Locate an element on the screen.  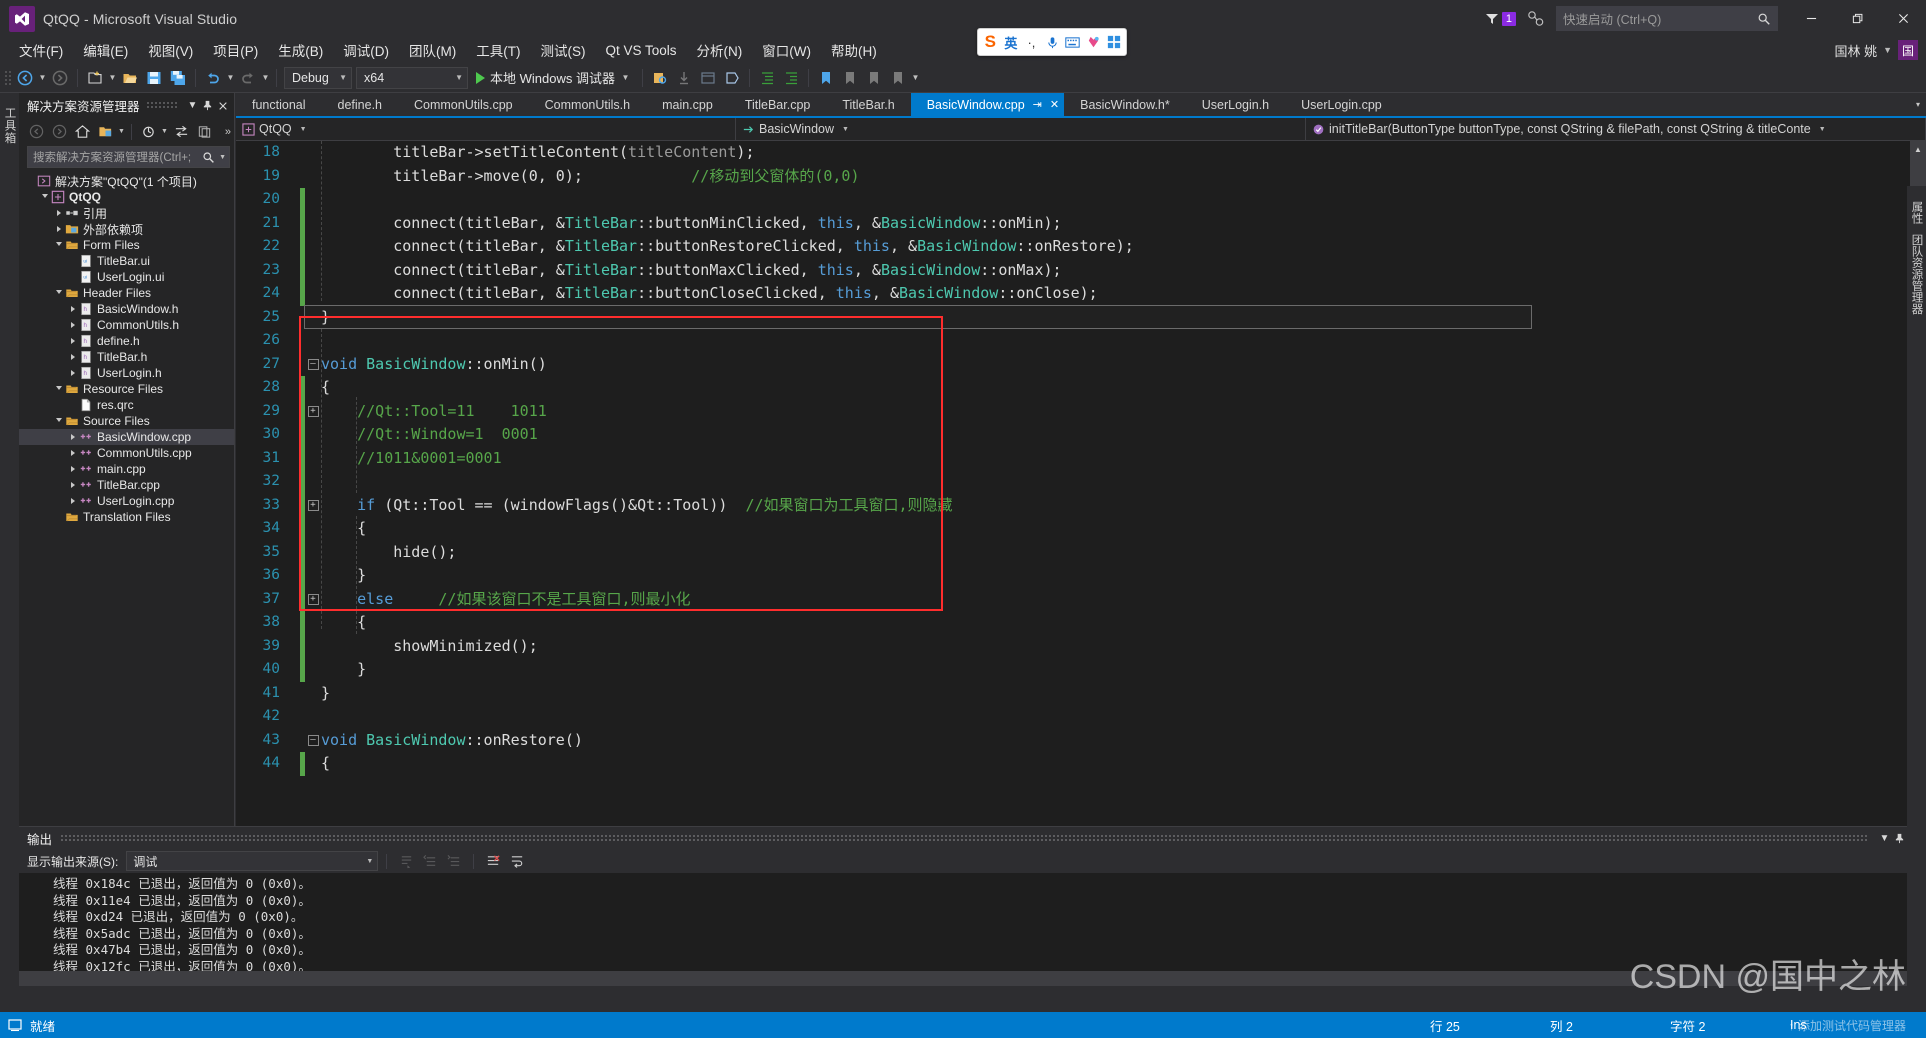
punctuation-icon: ·, is located at coordinates (1031, 42).